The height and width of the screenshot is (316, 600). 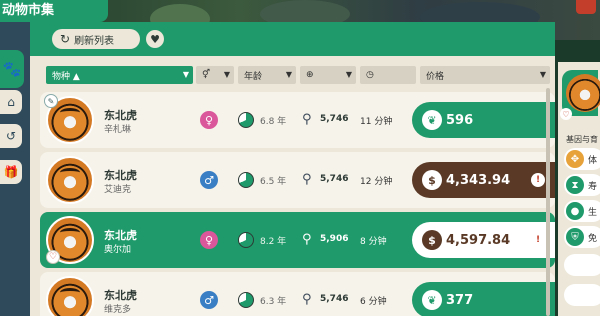 I want to click on shield-icon: ⛨, so click(x=575, y=237).